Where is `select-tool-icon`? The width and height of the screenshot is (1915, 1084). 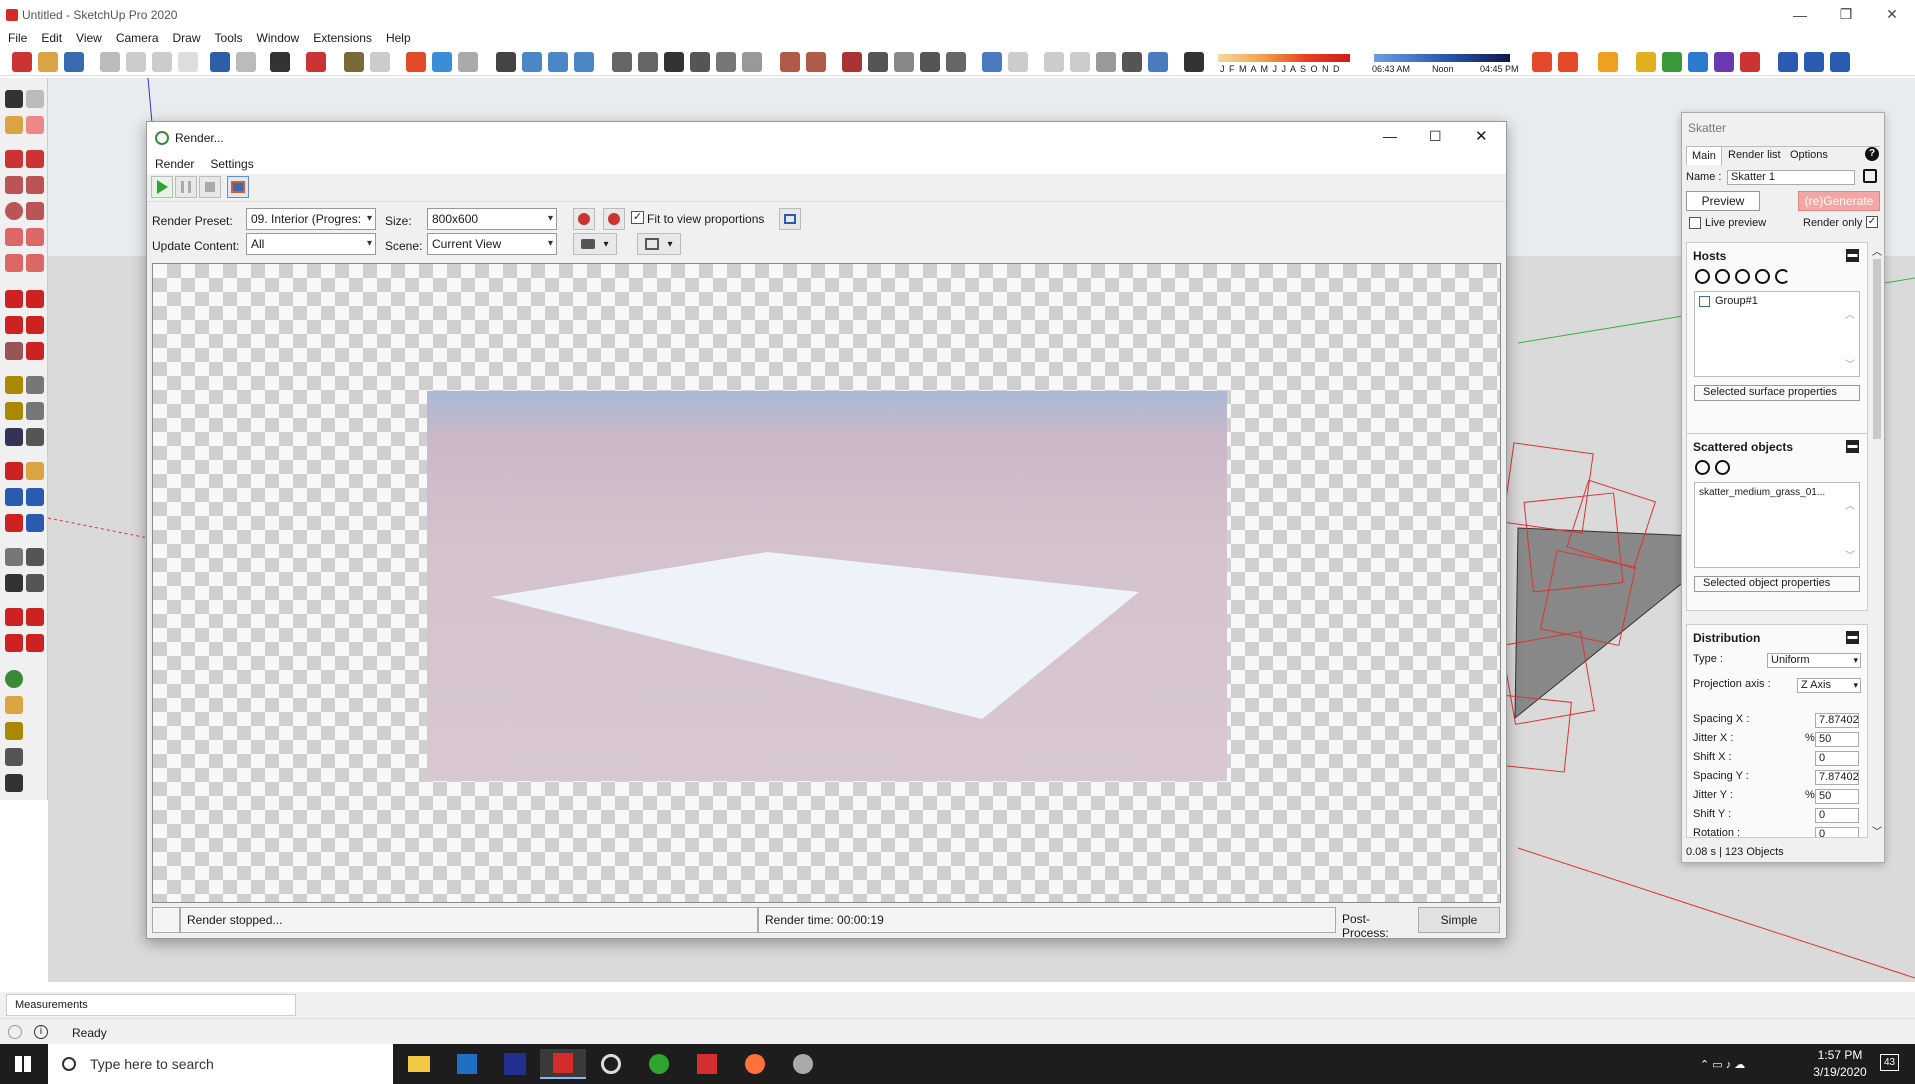
select-tool-icon is located at coordinates (14, 99).